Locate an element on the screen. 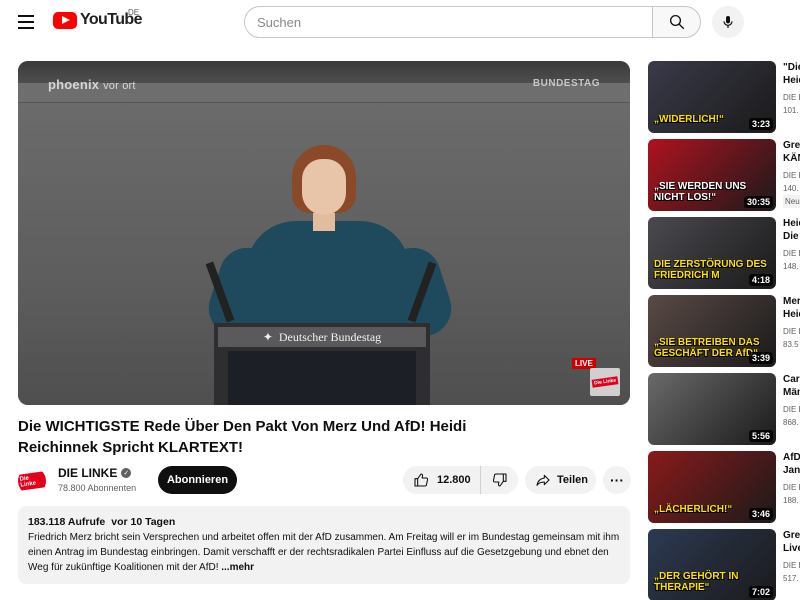 The width and height of the screenshot is (800, 600). masthead: YouTube DE is located at coordinates (400, 22).